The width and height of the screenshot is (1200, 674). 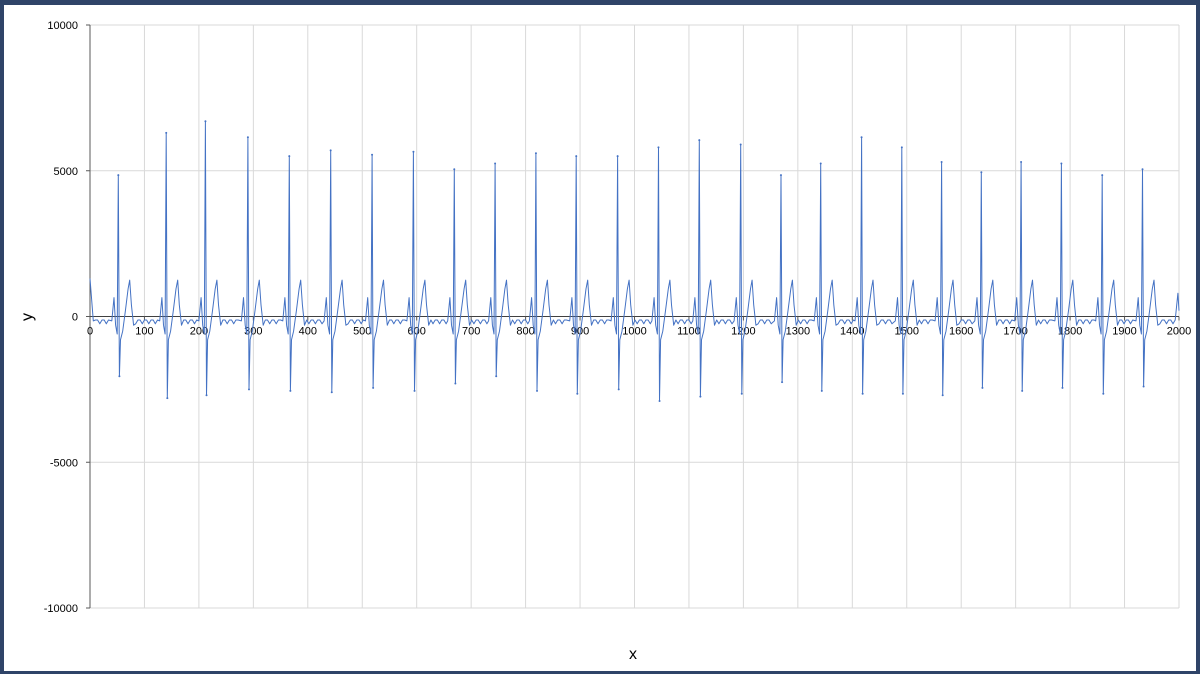 I want to click on x-tick-label: 1800, so click(x=1070, y=332).